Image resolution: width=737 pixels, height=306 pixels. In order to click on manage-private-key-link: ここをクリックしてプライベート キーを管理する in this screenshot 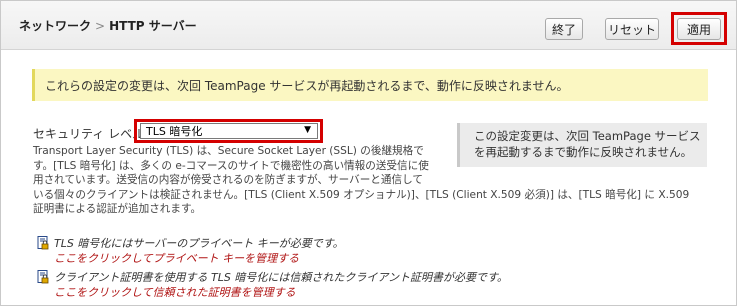, I will do `click(176, 258)`.